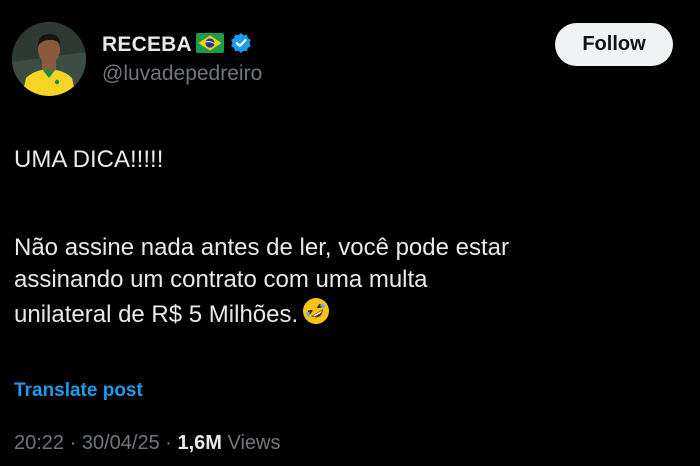 This screenshot has width=700, height=466. I want to click on views-count: 1,6M, so click(199, 443).